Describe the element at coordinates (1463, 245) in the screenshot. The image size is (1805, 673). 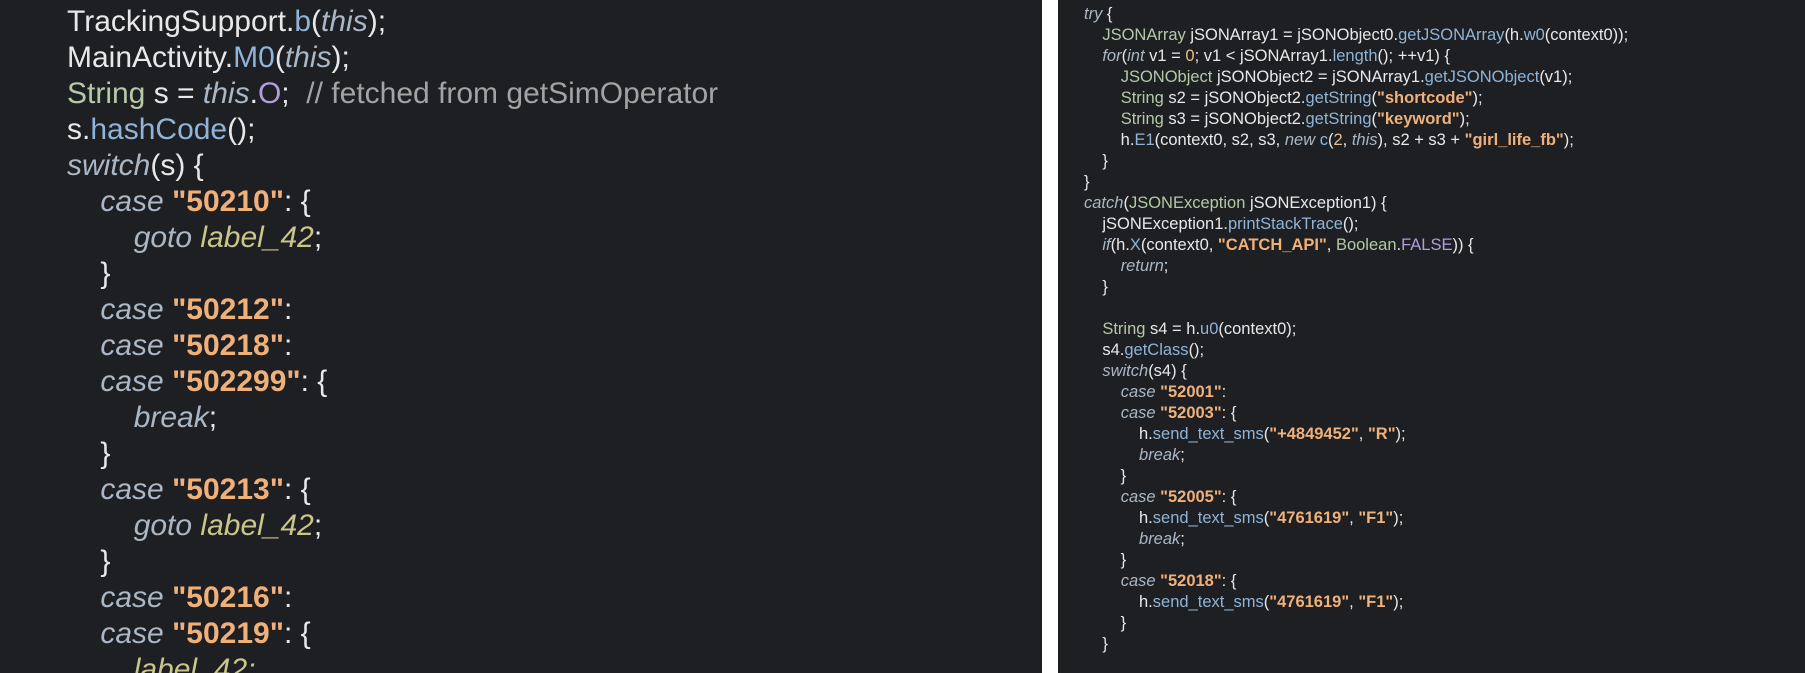
I see `code-token: )) {` at that location.